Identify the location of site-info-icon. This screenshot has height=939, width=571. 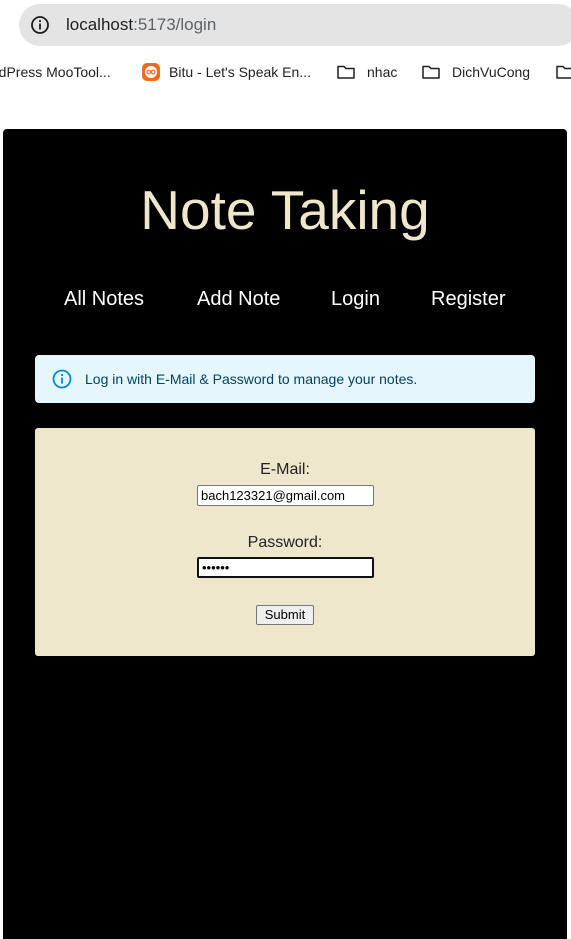
(40, 25).